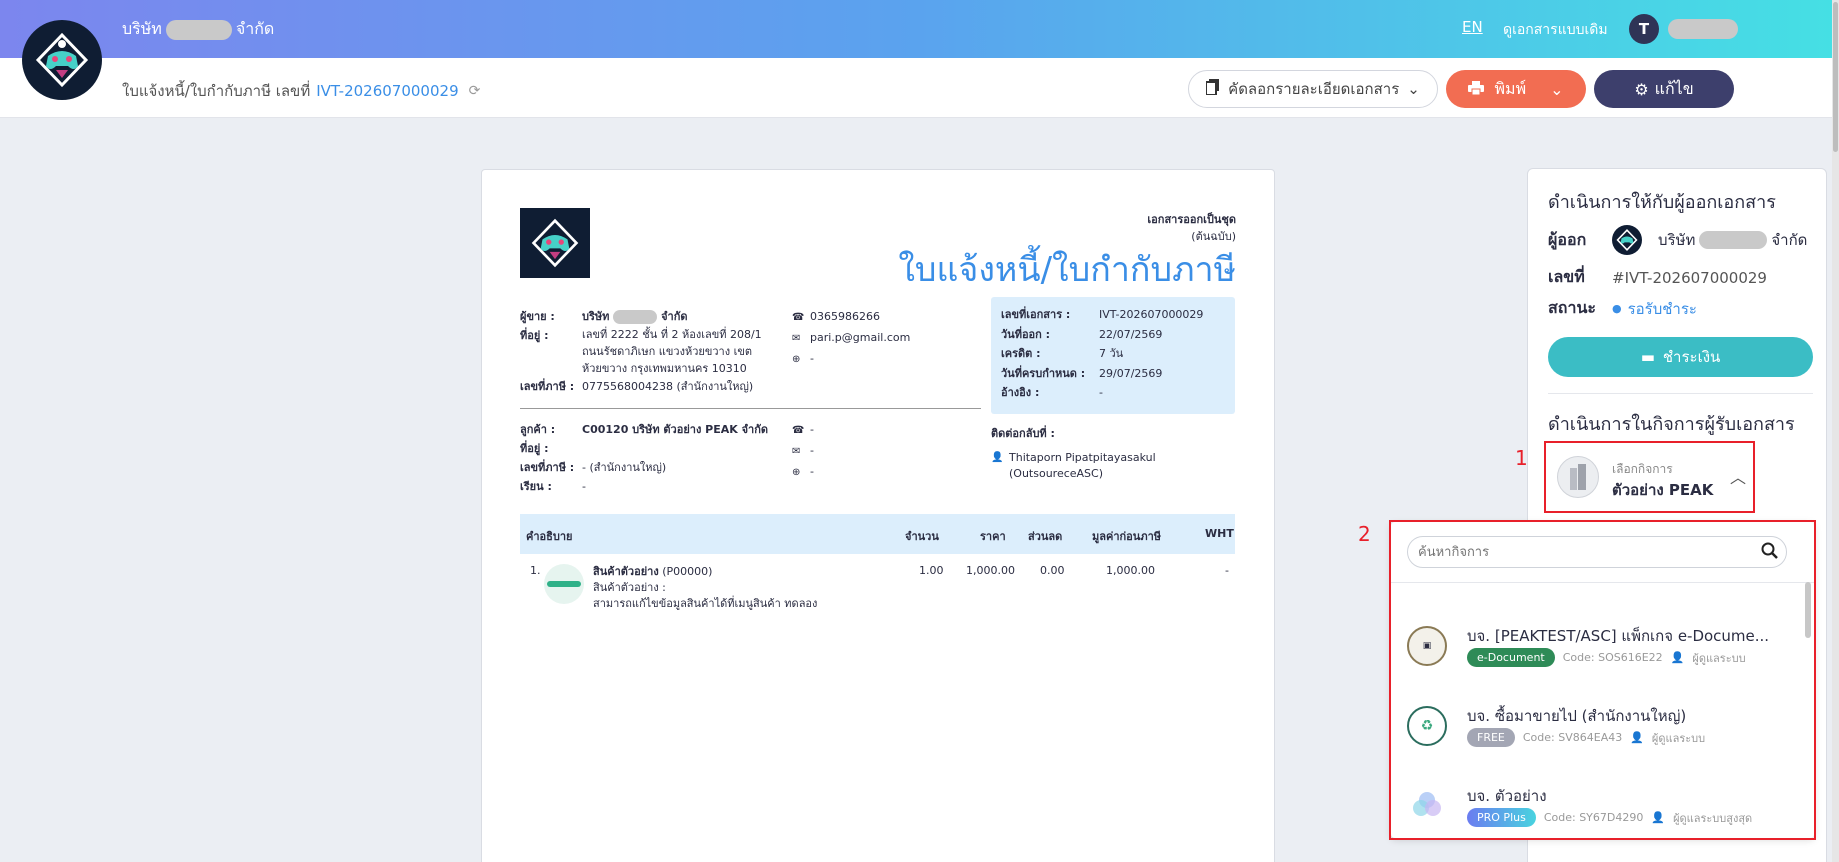 The image size is (1839, 862). I want to click on seller-phone: 0365986266, so click(845, 316).